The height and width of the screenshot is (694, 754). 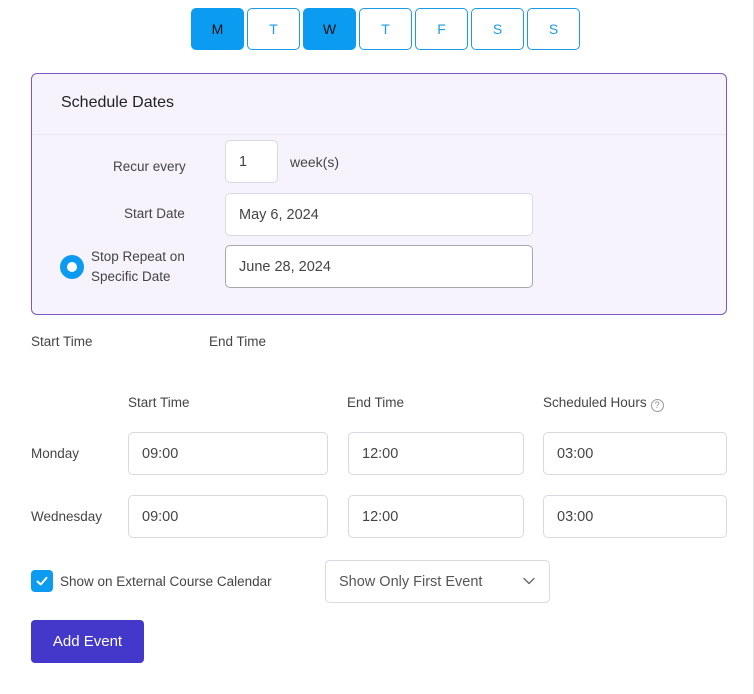 What do you see at coordinates (67, 516) in the screenshot?
I see `row-day-label: Wednesday` at bounding box center [67, 516].